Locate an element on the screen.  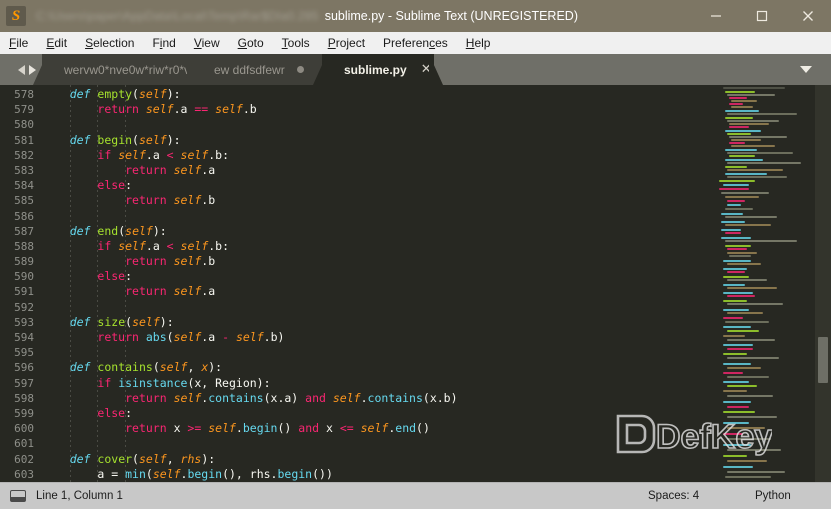
chevron-left-icon is located at coordinates (21, 69).